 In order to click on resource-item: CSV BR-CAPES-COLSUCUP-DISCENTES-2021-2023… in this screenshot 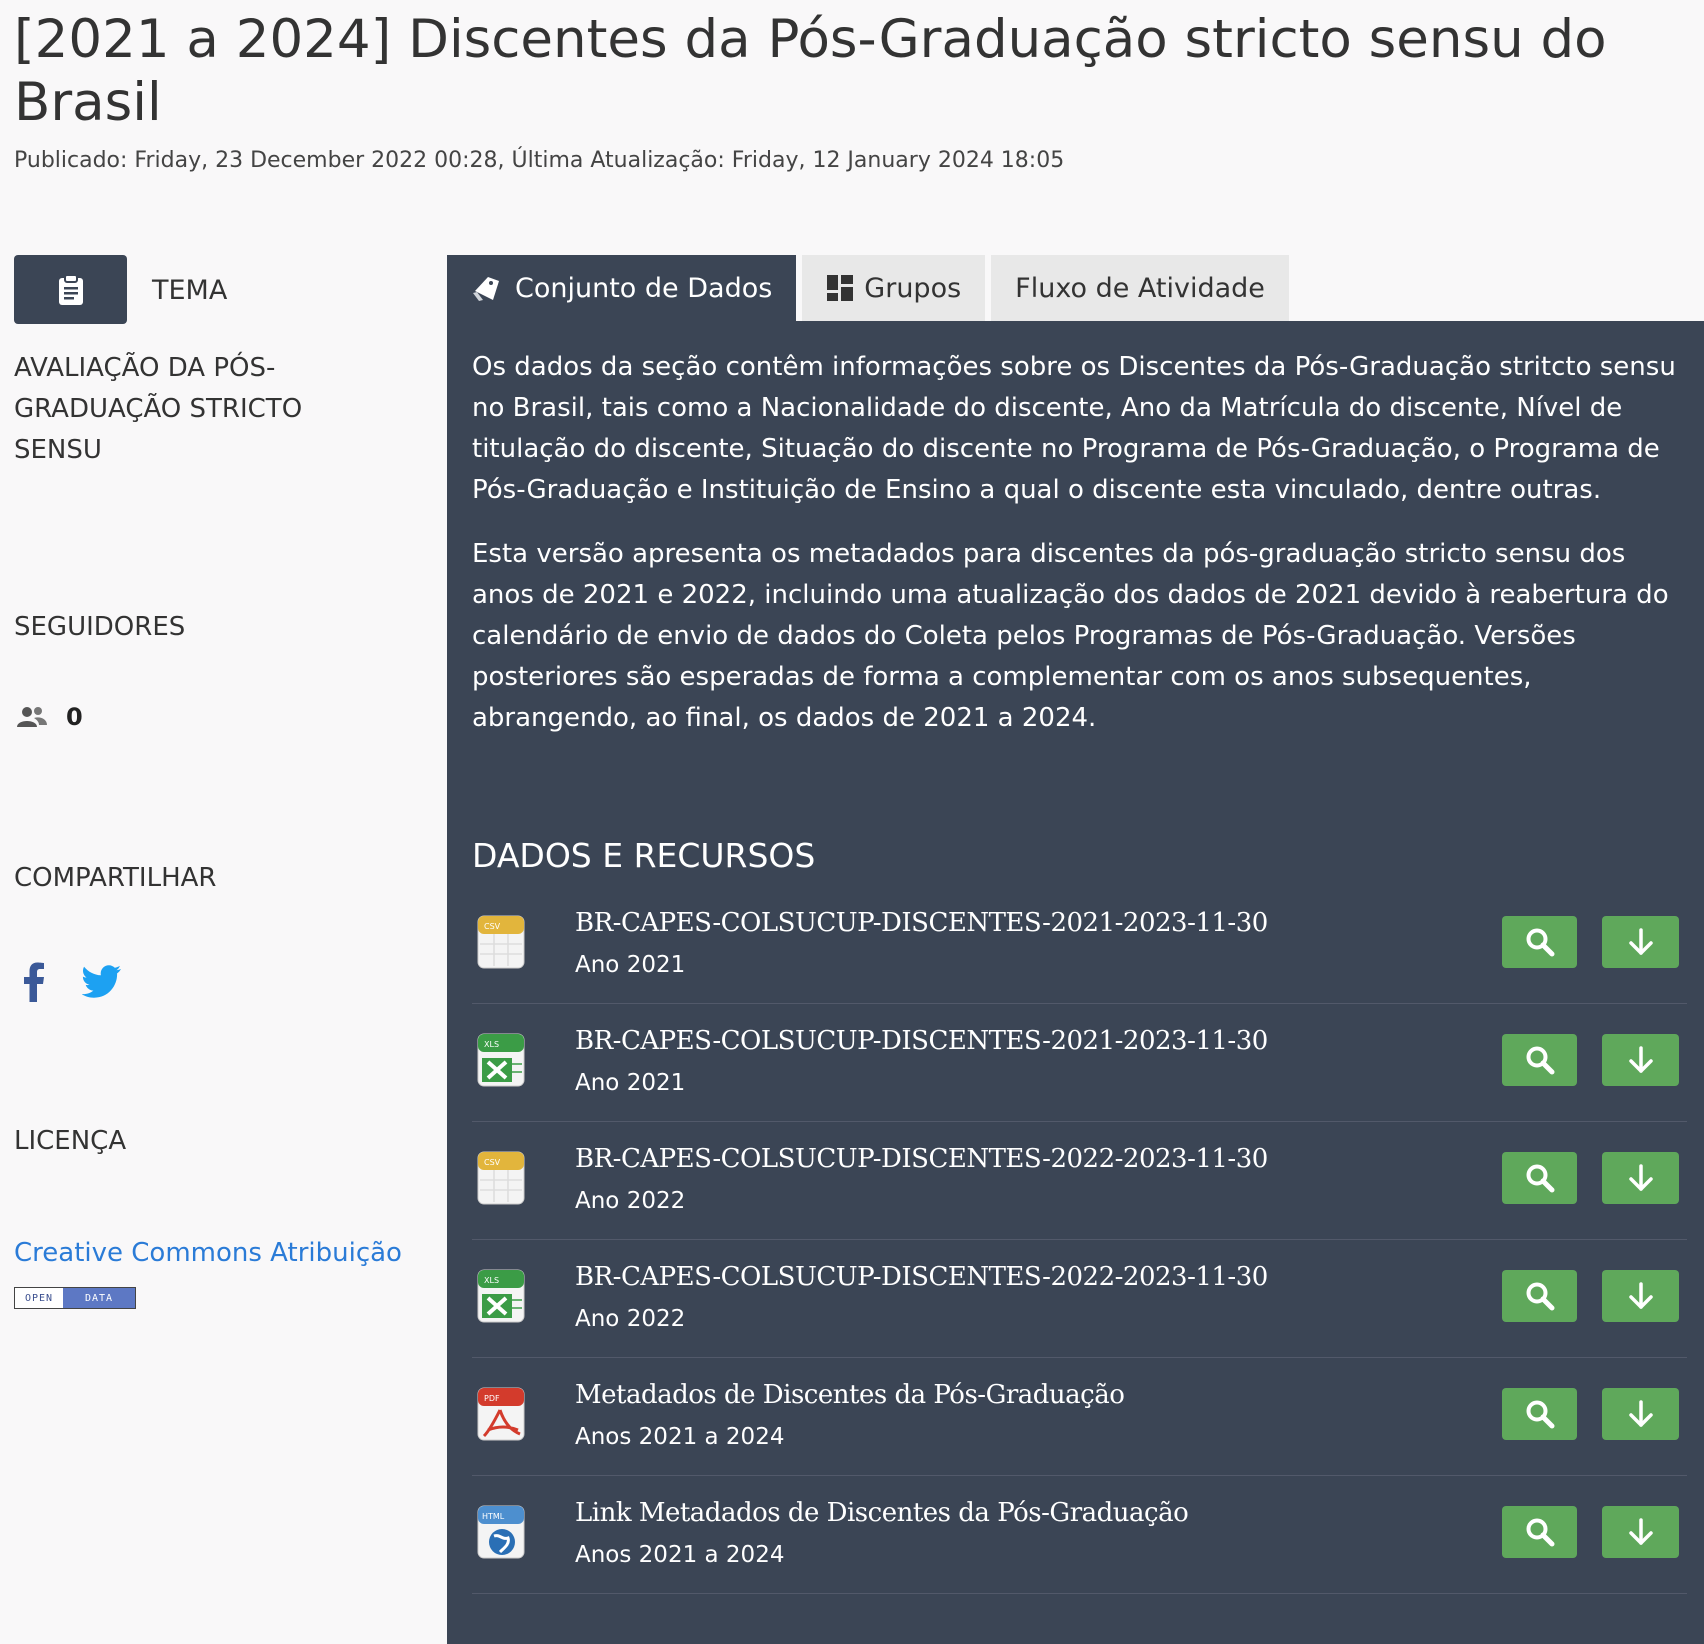, I will do `click(1079, 945)`.